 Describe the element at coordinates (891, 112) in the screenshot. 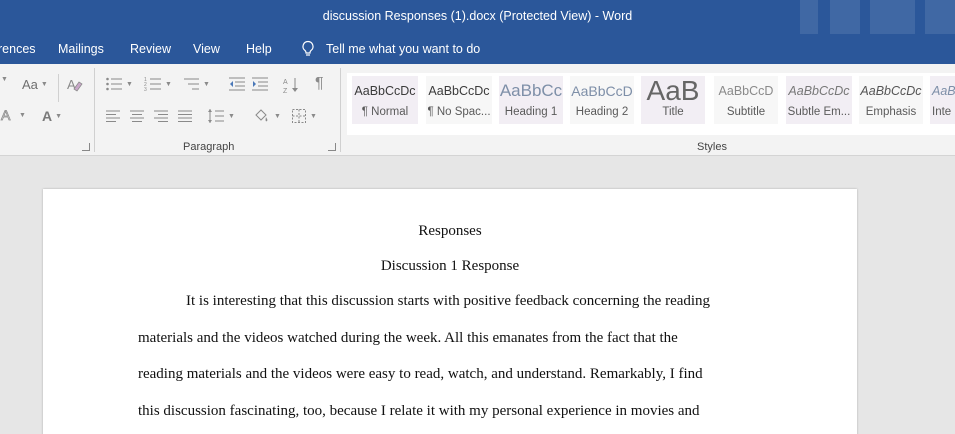

I see `style-emphasis-name: Emphasis` at that location.